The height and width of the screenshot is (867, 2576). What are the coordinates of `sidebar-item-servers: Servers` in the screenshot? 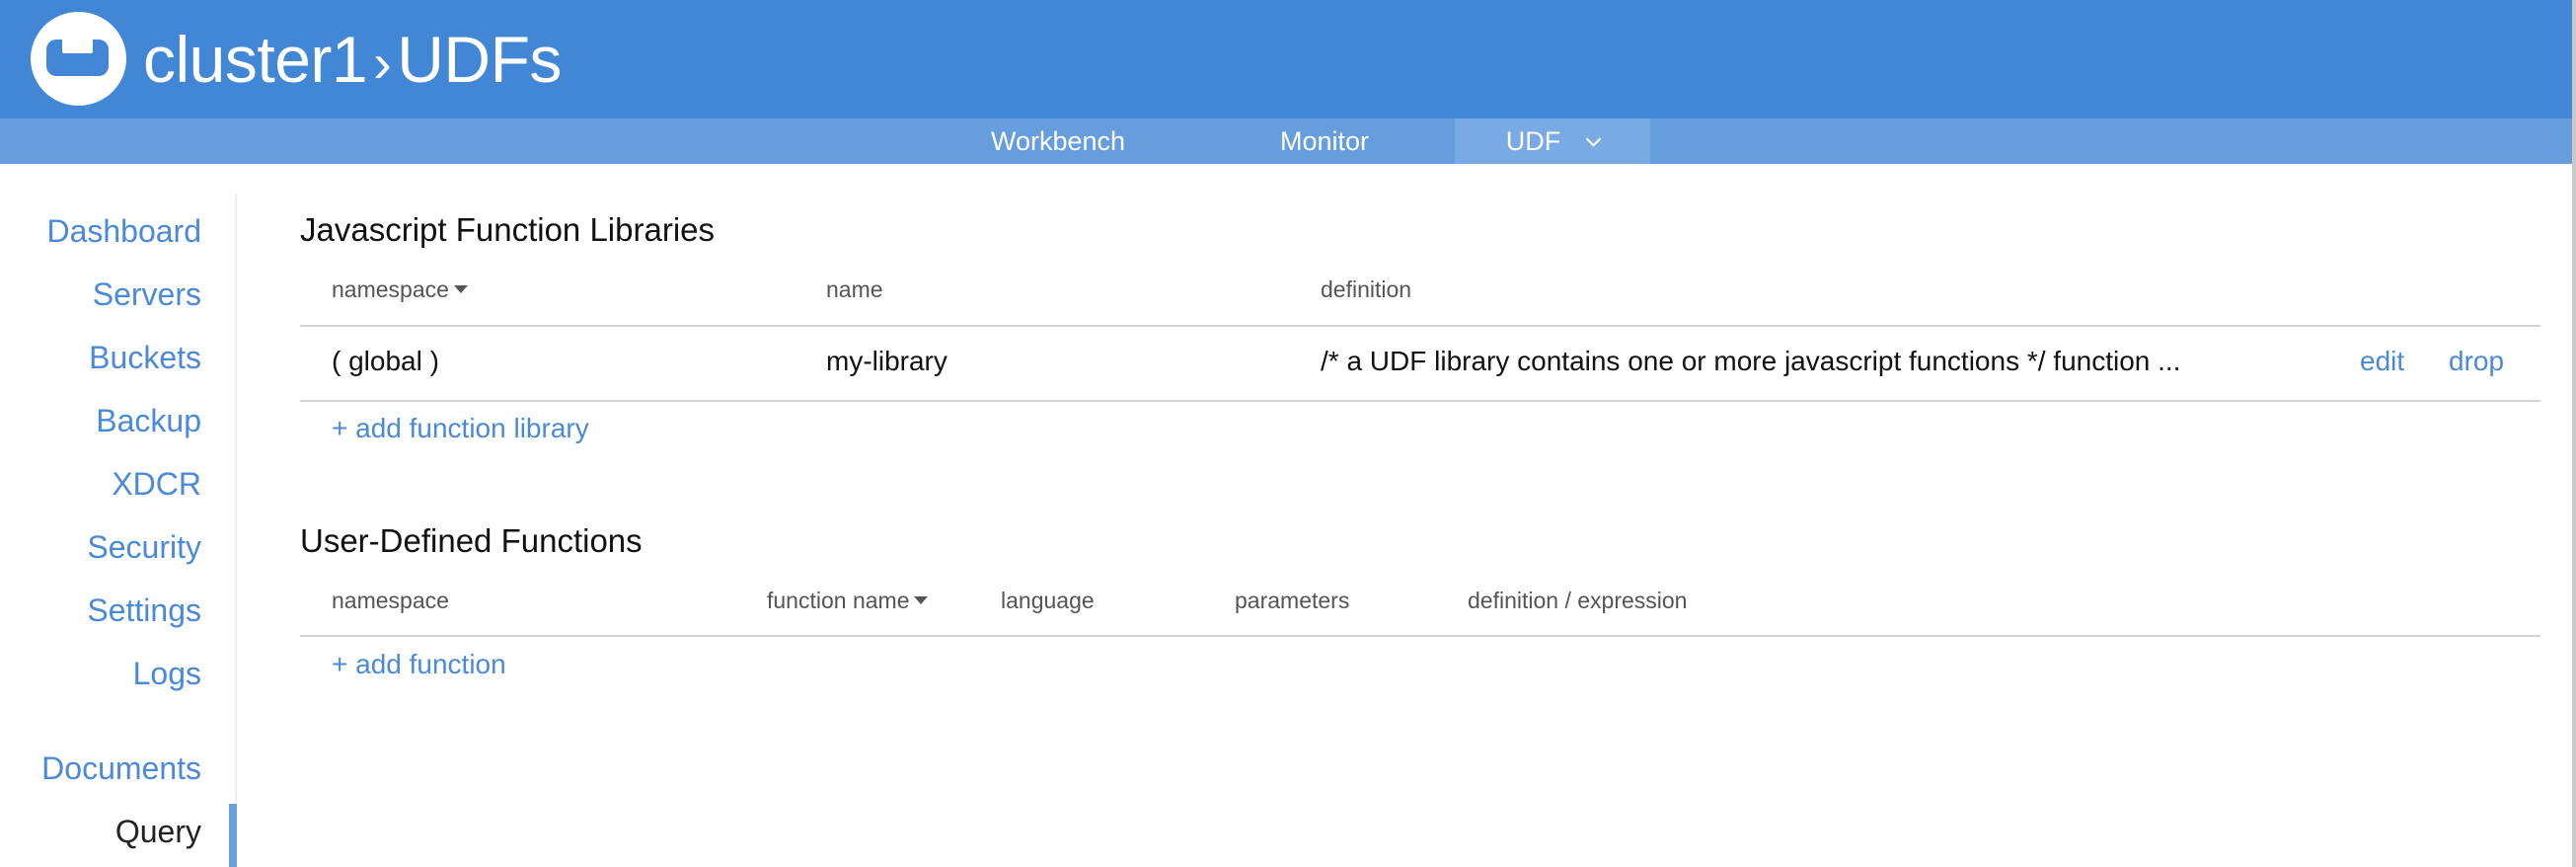 It's located at (147, 294).